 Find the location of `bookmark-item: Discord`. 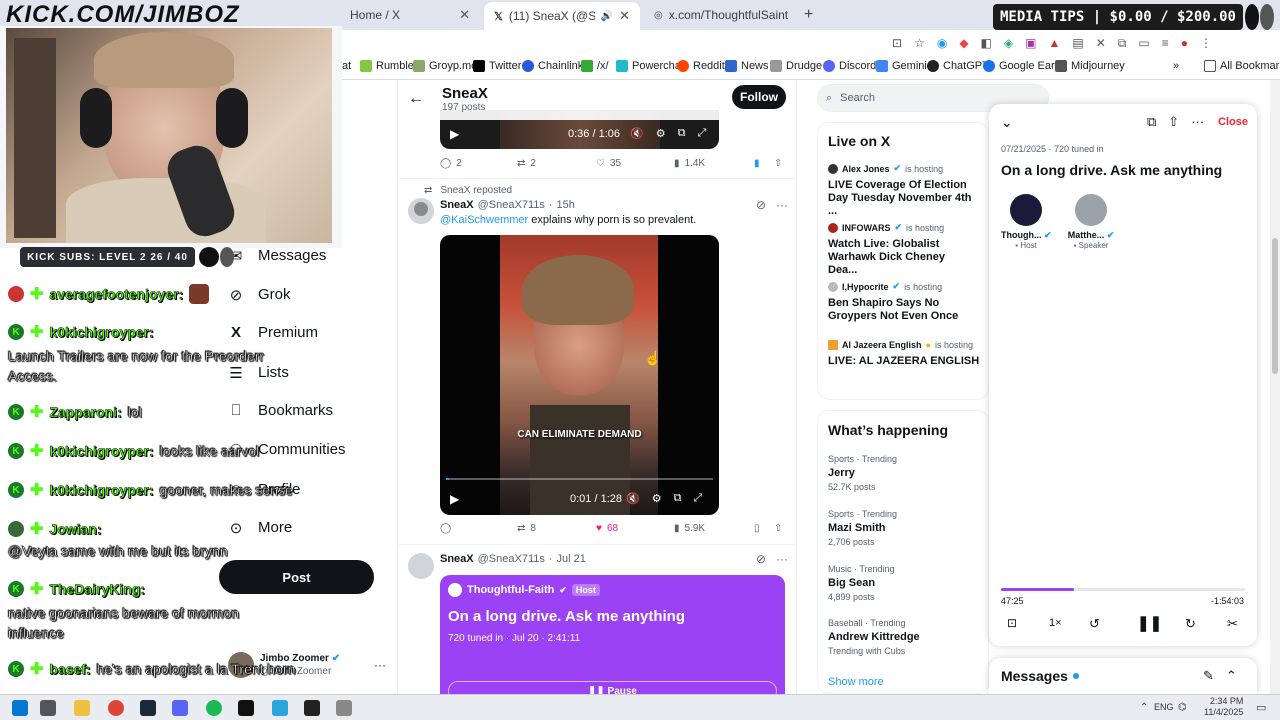

bookmark-item: Discord is located at coordinates (849, 66).